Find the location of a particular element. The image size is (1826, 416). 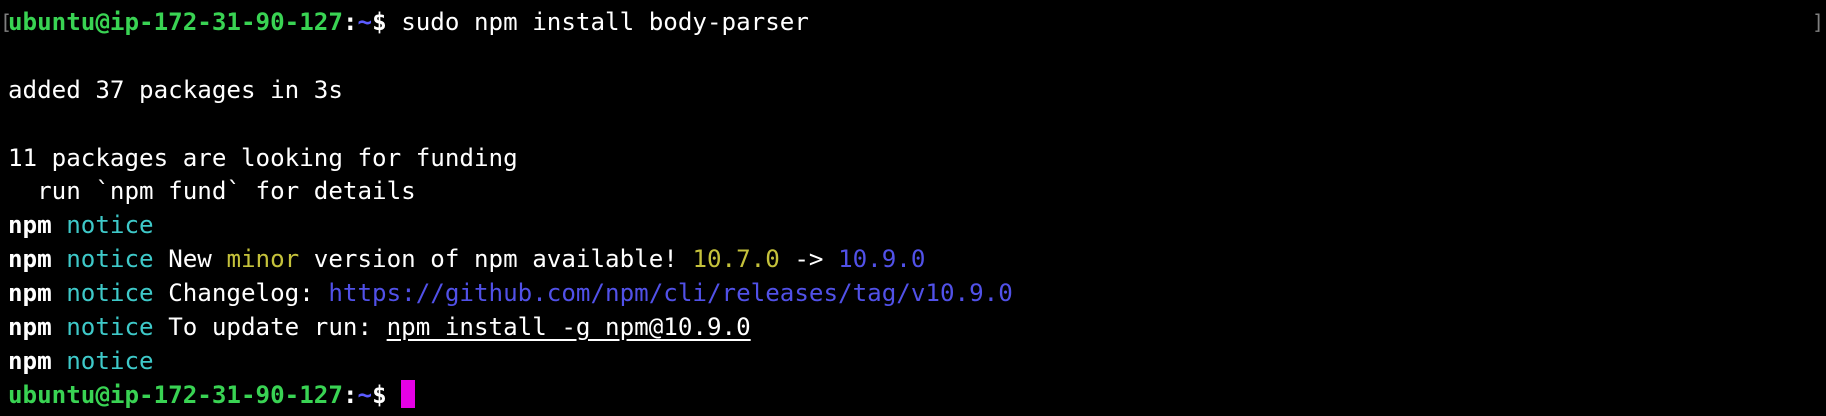

output-fund-hint: run `npm fund` for details is located at coordinates (212, 191).